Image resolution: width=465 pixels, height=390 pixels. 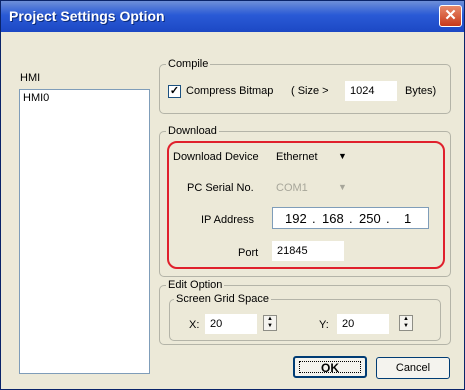 What do you see at coordinates (315, 187) in the screenshot?
I see `pc-serial-select: COM1 ▼` at bounding box center [315, 187].